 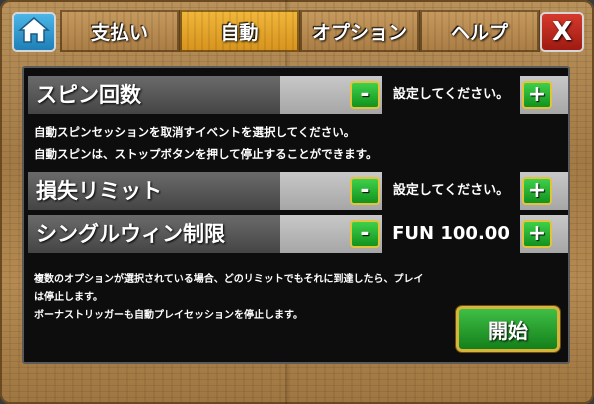 What do you see at coordinates (562, 32) in the screenshot?
I see `close-button: X` at bounding box center [562, 32].